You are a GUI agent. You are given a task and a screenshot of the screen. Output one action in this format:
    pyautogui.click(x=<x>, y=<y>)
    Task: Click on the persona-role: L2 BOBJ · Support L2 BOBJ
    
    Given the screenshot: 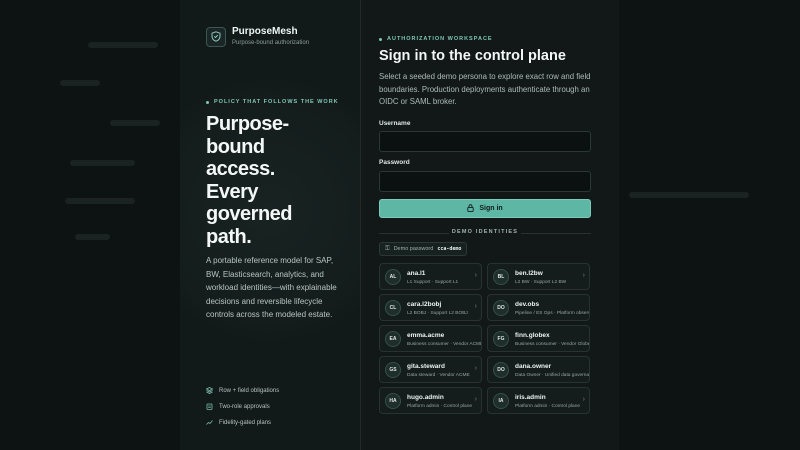 What is the action you would take?
    pyautogui.click(x=437, y=313)
    